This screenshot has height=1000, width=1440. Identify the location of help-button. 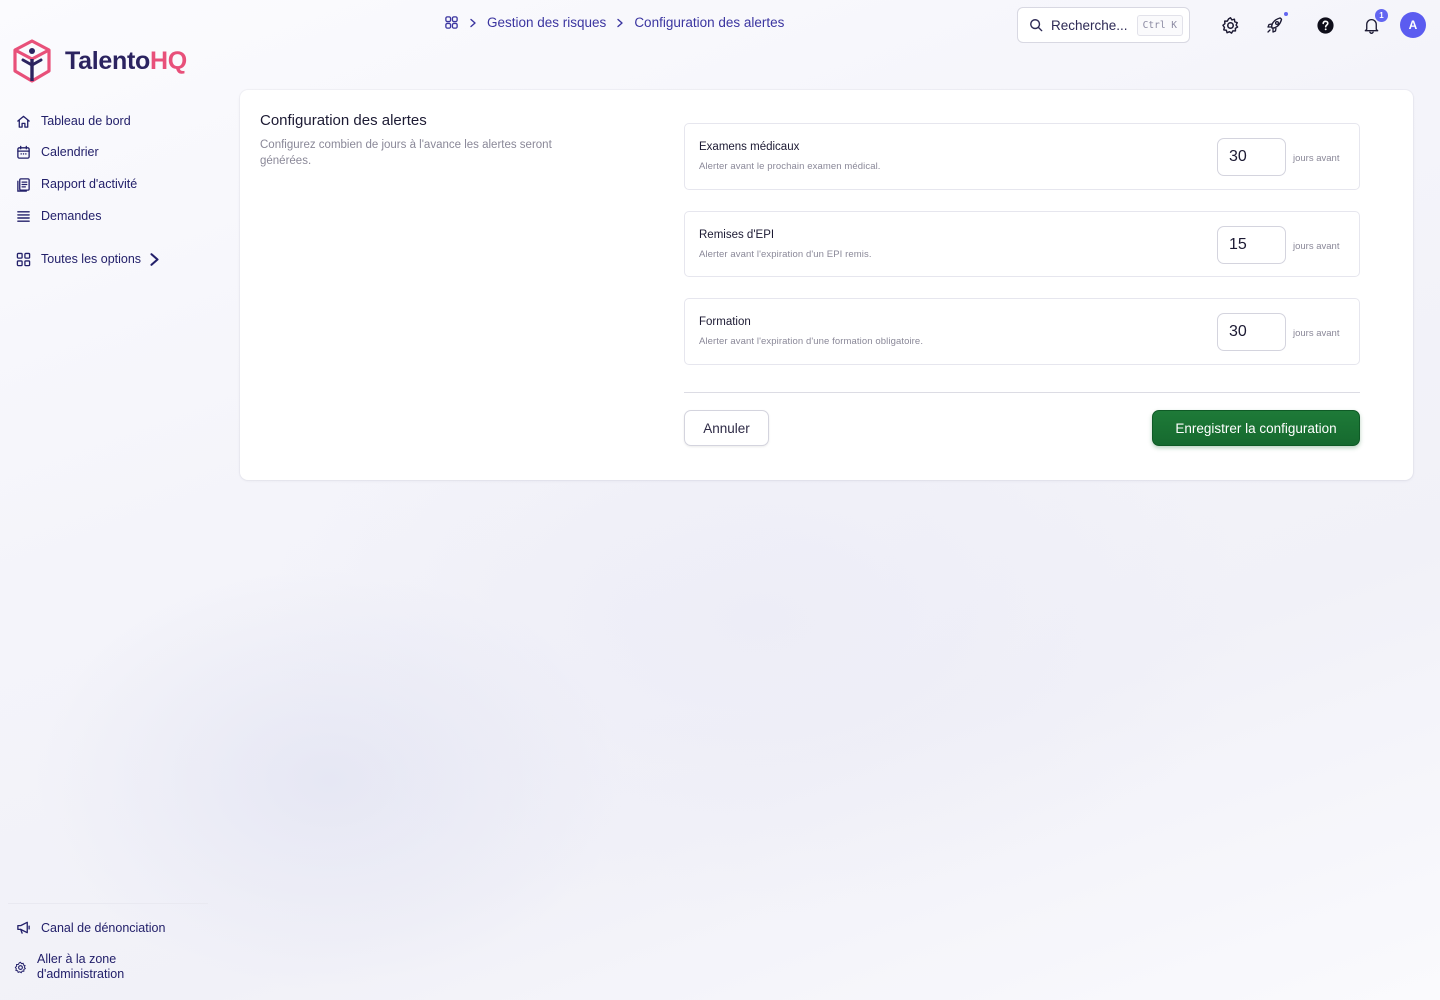
(1325, 25).